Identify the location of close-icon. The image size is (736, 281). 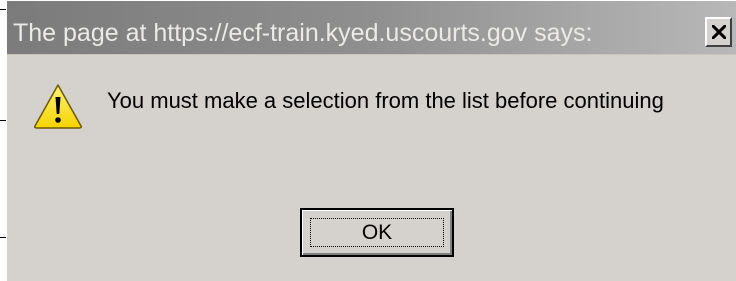
(718, 32).